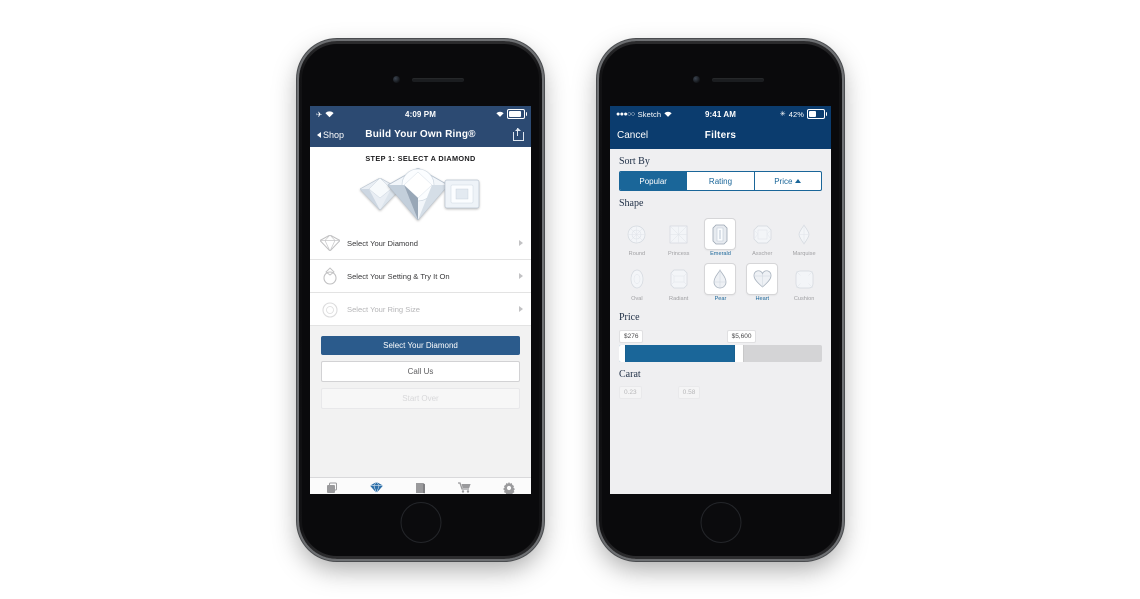 The width and height of the screenshot is (1140, 599). I want to click on shape-option-princess: Princess, so click(679, 237).